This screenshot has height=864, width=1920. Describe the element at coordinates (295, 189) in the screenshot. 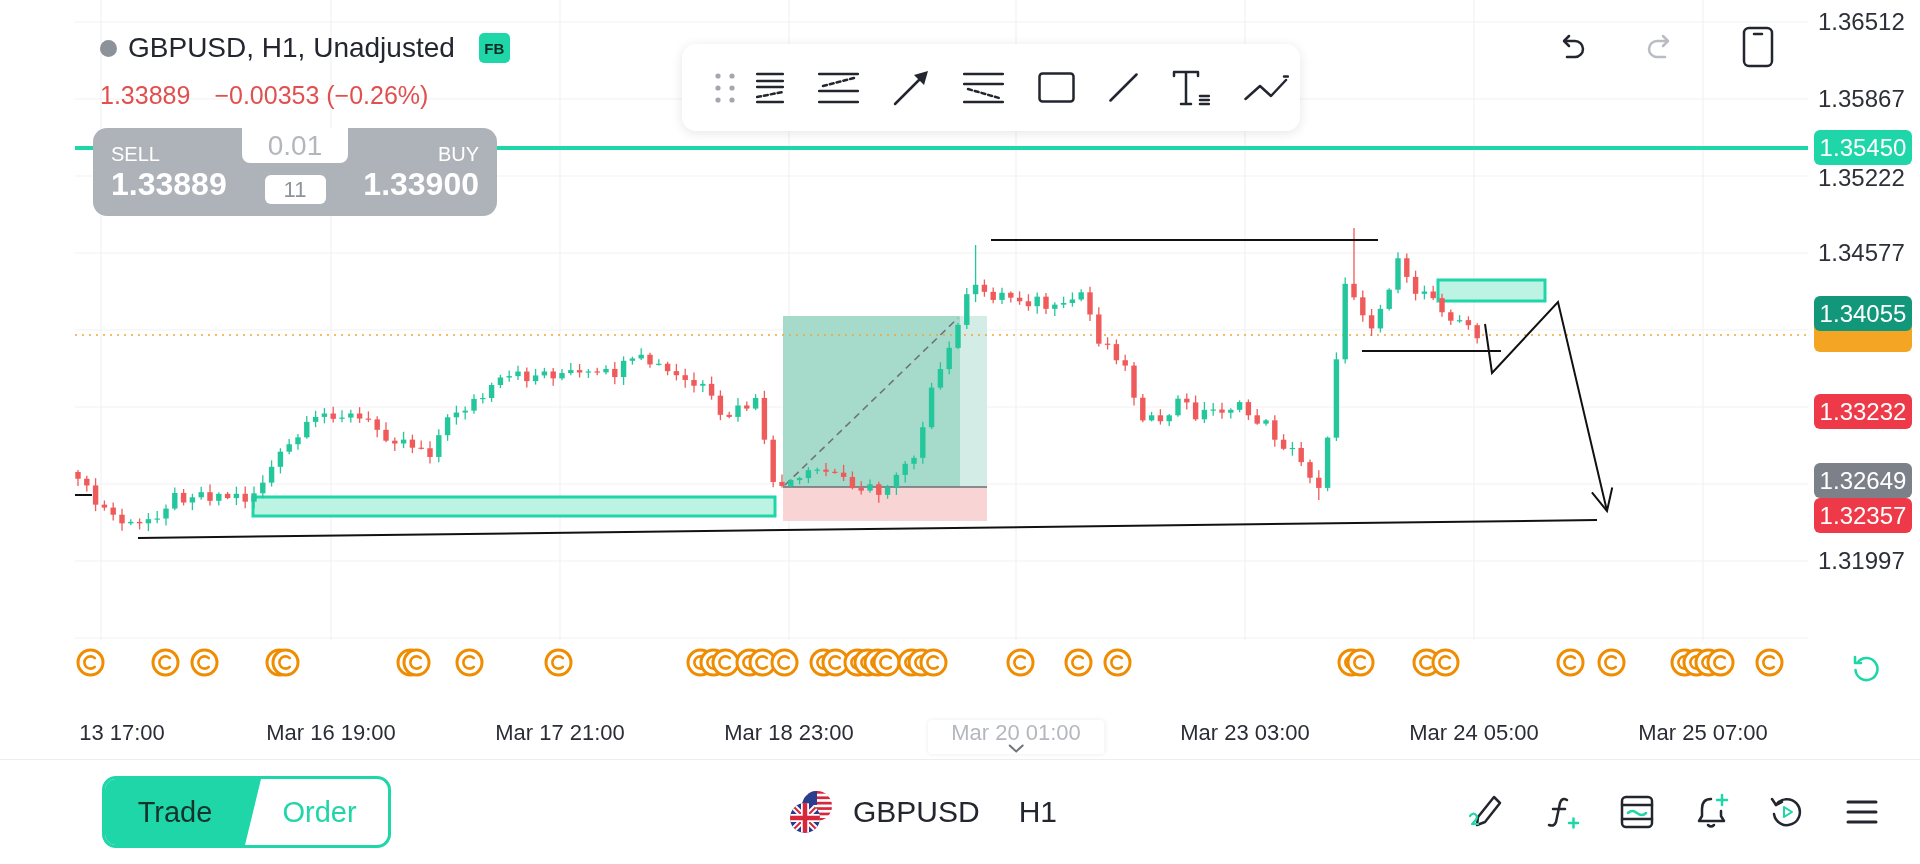

I see `spread-value: 11` at that location.